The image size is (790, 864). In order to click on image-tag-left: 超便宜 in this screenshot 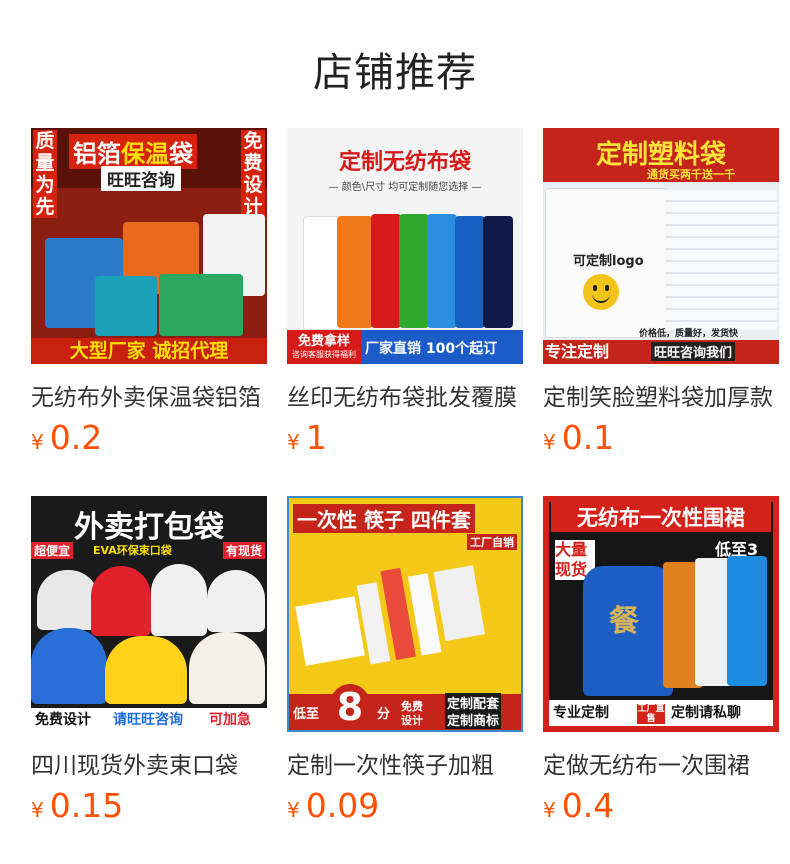, I will do `click(52, 550)`.